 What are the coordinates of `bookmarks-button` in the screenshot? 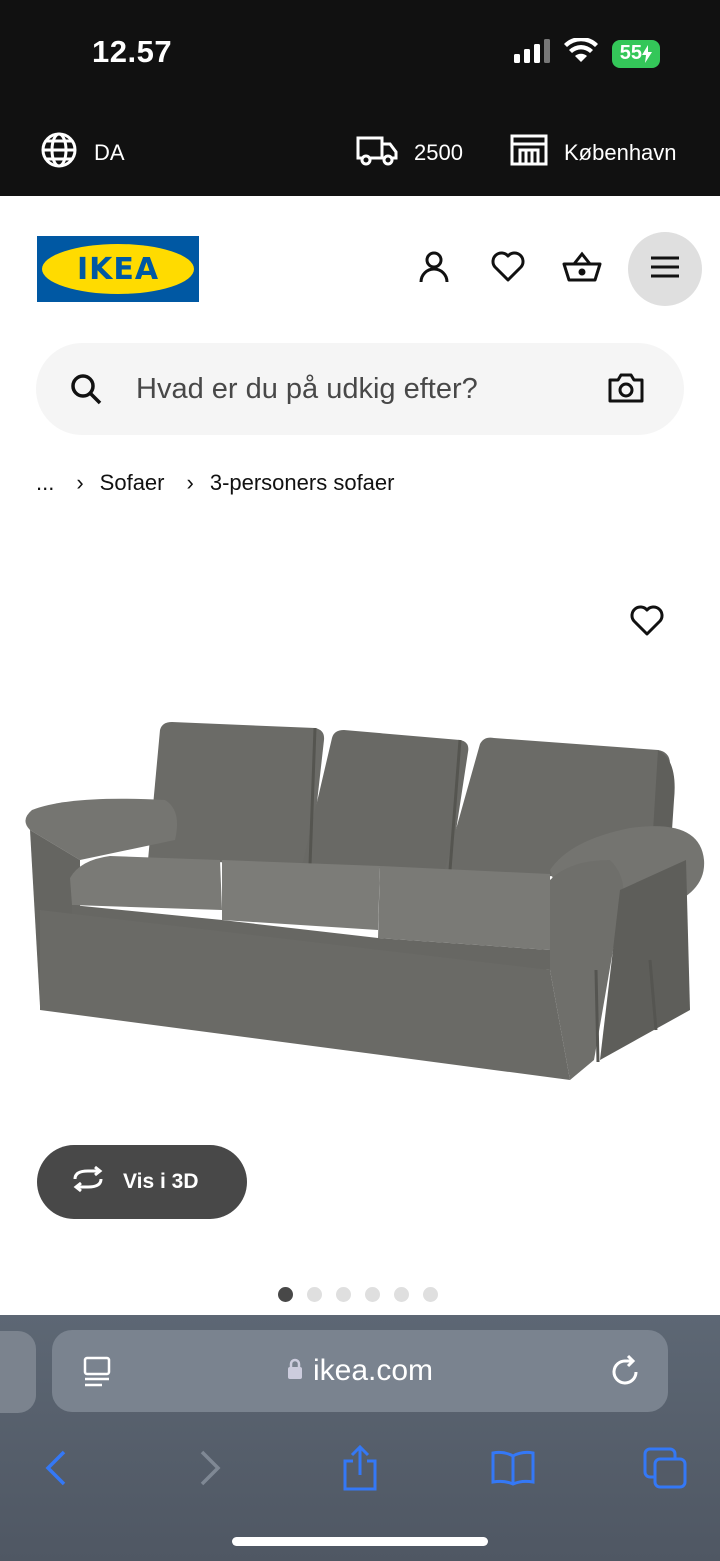 It's located at (513, 1470).